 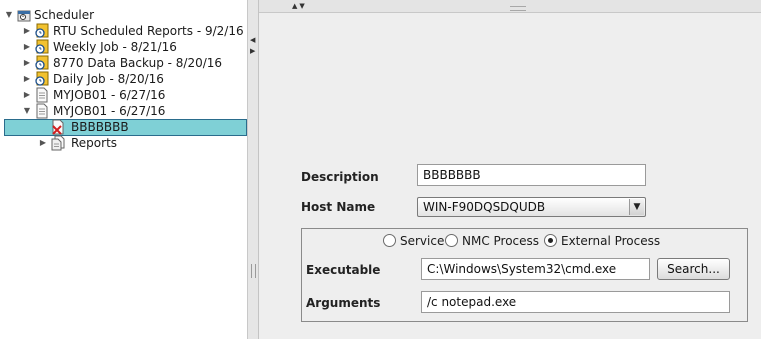 What do you see at coordinates (148, 31) in the screenshot?
I see `tree-item-label: RTU Scheduled Reports - 9/2/16` at bounding box center [148, 31].